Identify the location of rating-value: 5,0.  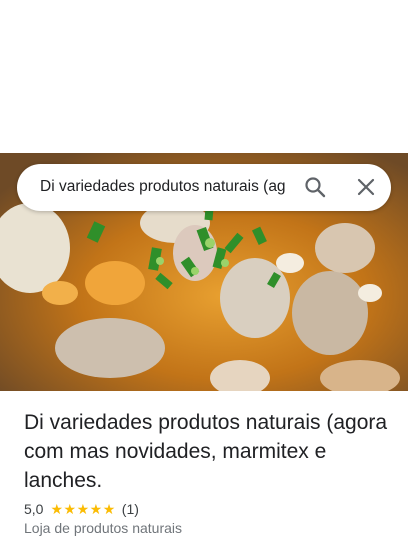
(34, 509).